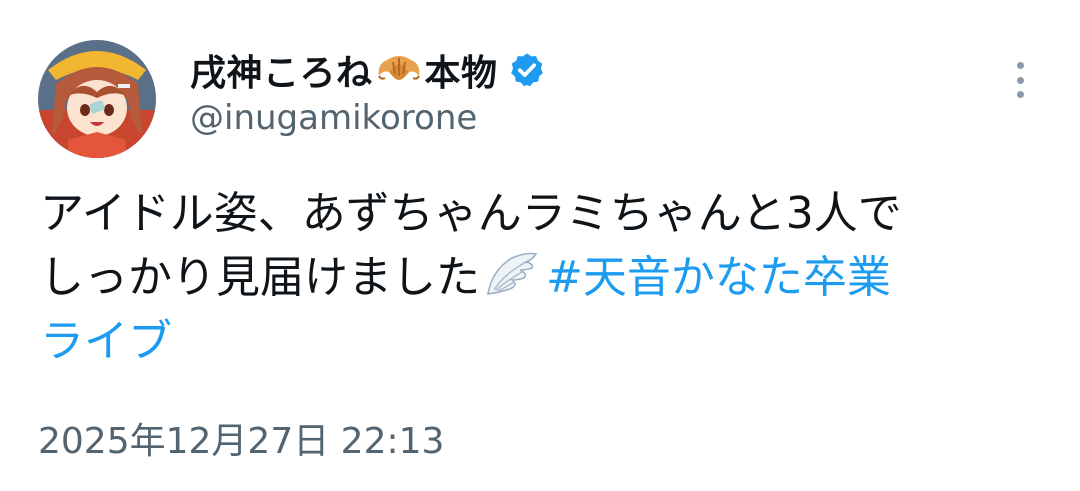 This screenshot has width=1080, height=491. Describe the element at coordinates (399, 70) in the screenshot. I see `croissant-icon` at that location.